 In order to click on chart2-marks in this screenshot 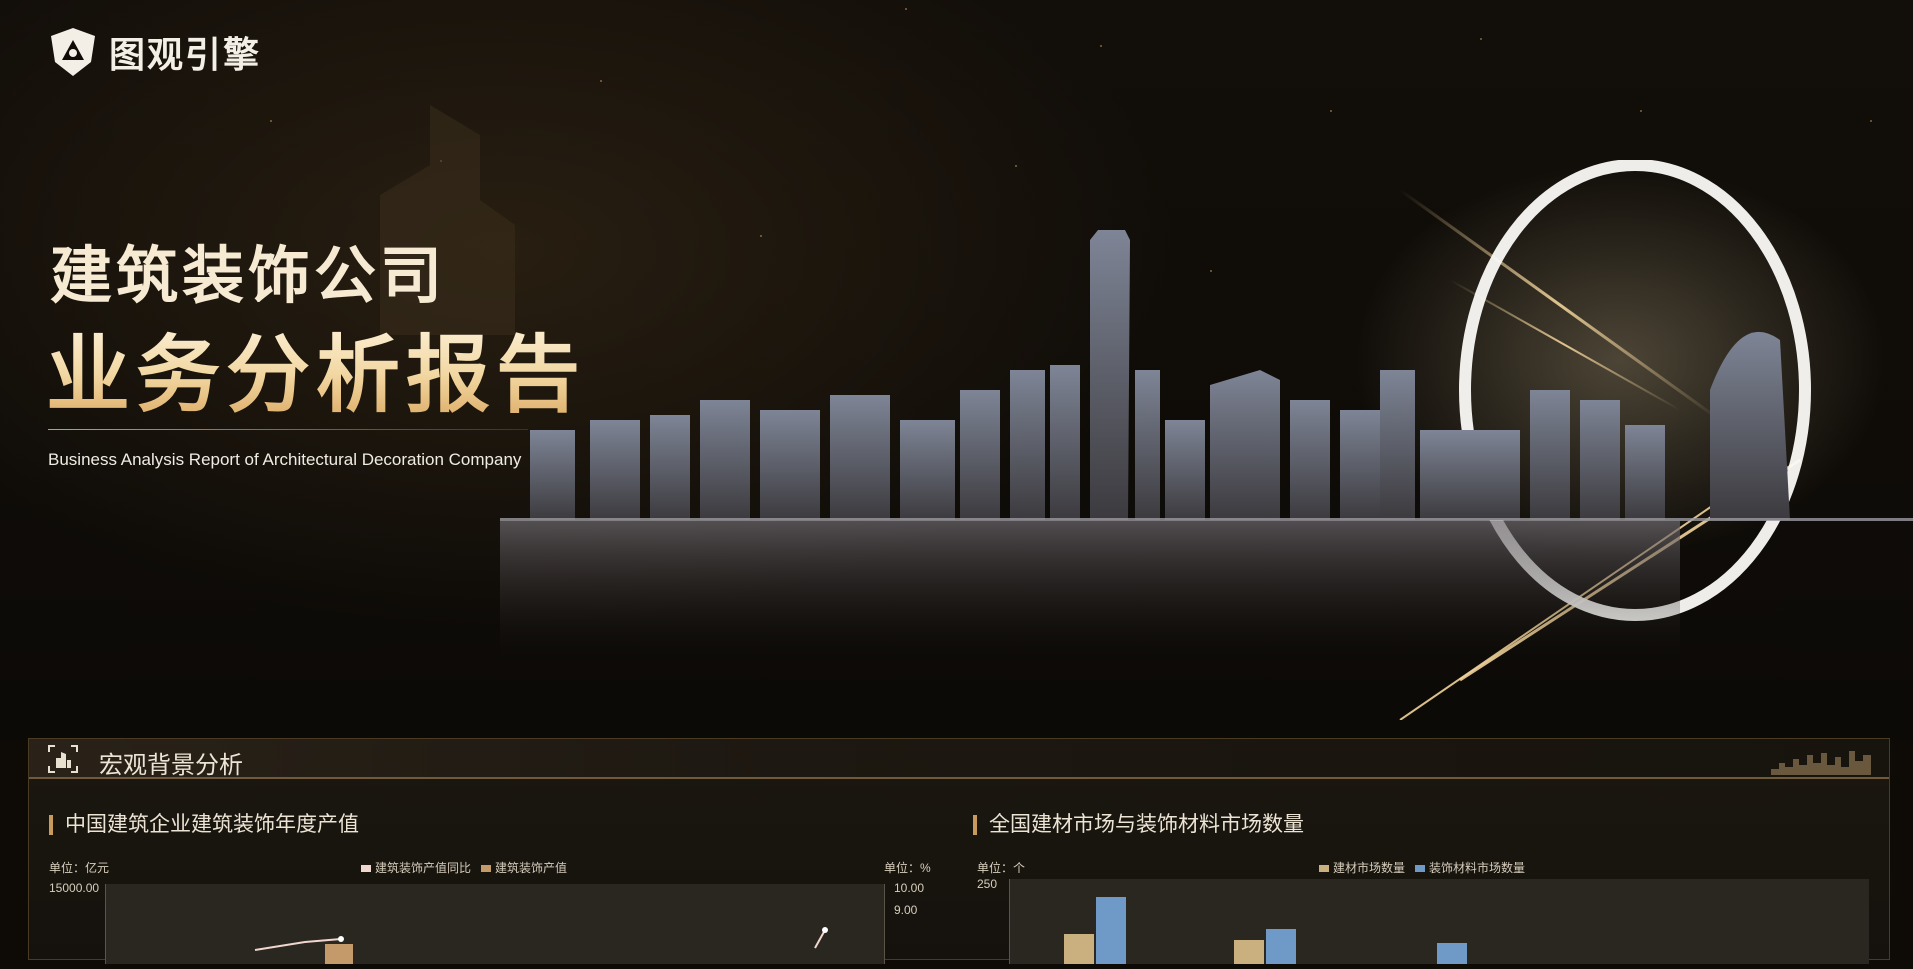, I will do `click(1237, 921)`.